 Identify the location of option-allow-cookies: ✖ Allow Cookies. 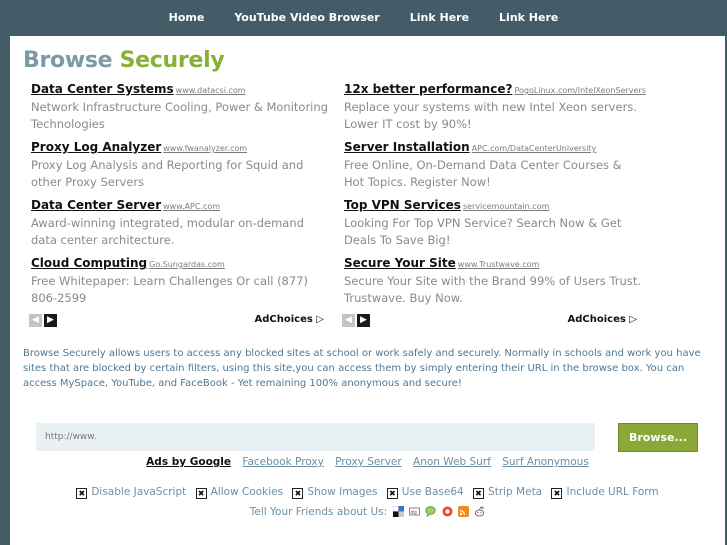
(239, 492).